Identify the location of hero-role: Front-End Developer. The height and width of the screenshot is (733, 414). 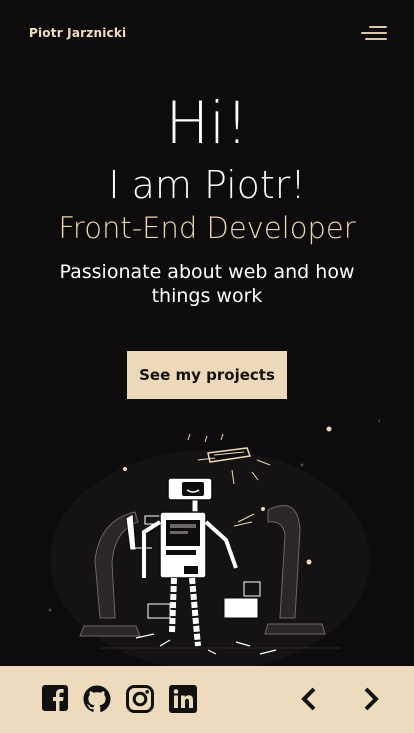
(207, 228).